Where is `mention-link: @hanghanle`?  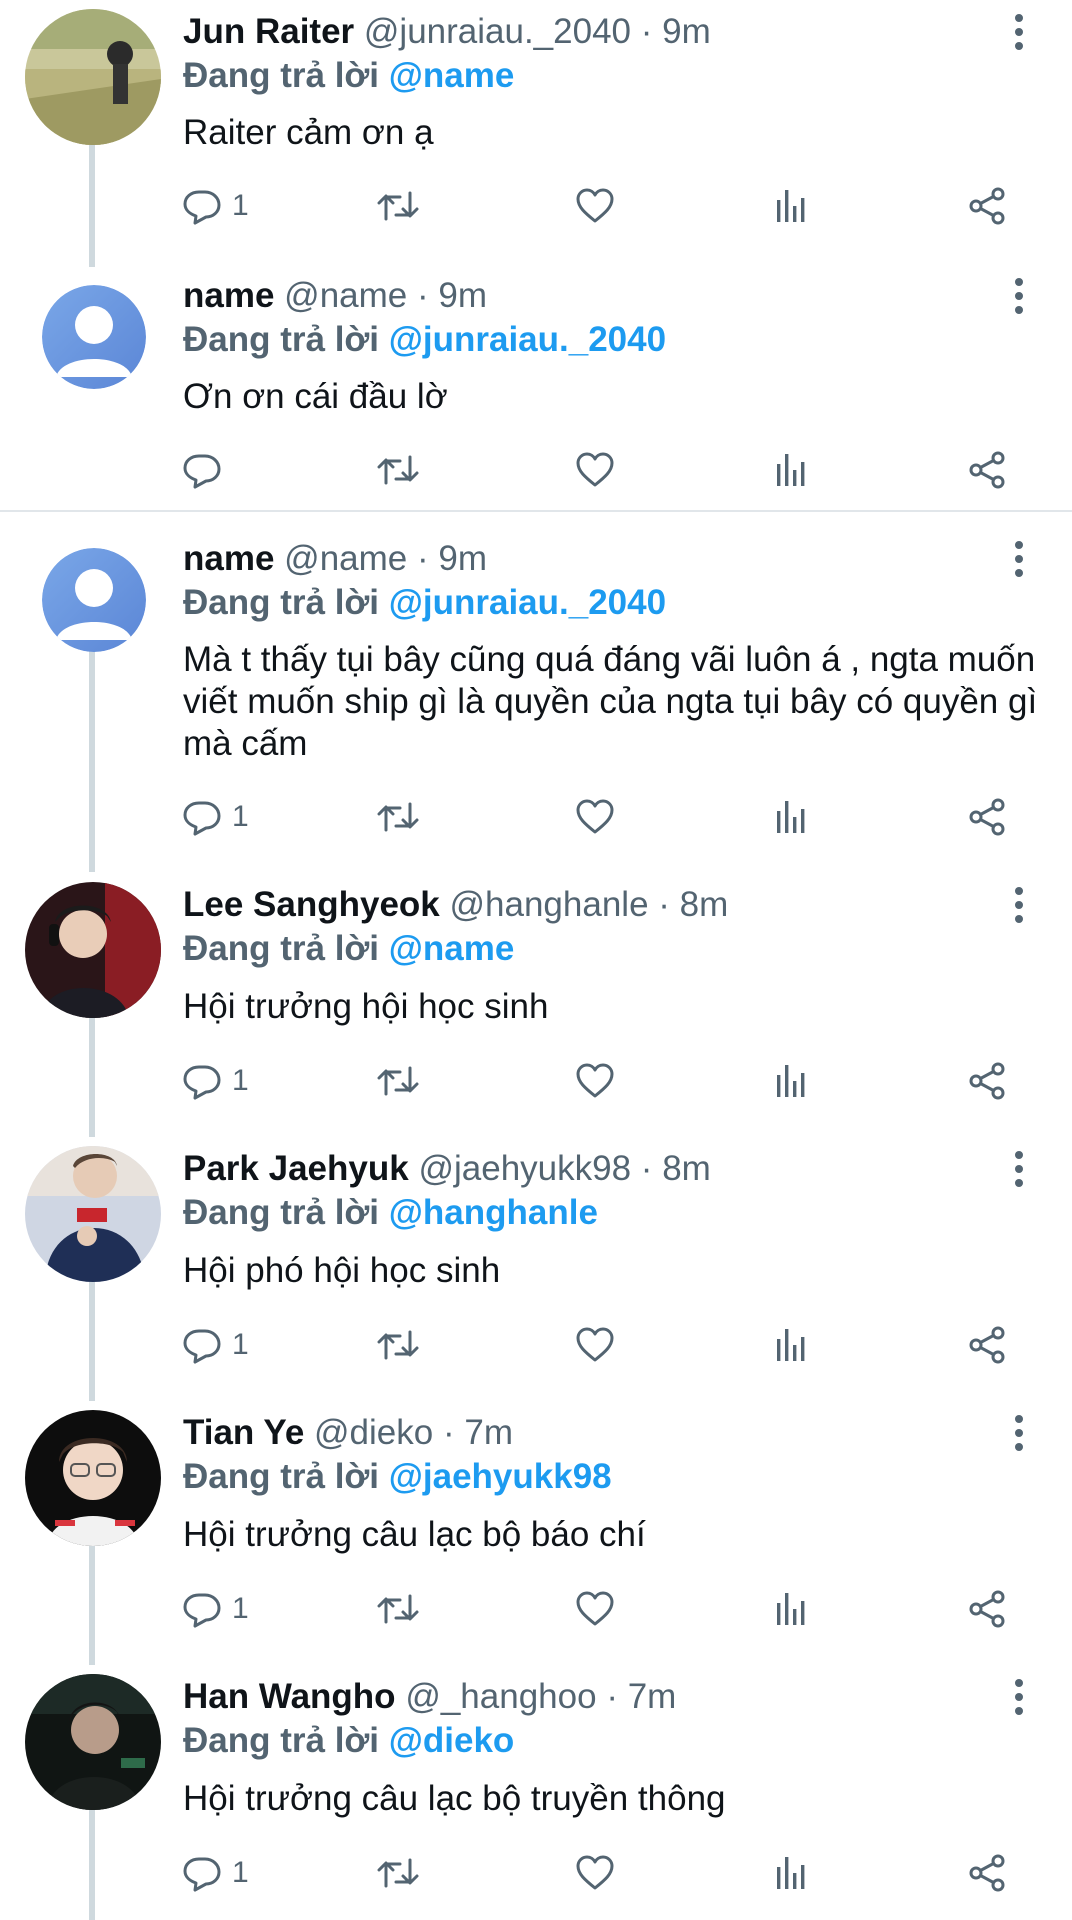 mention-link: @hanghanle is located at coordinates (493, 1212).